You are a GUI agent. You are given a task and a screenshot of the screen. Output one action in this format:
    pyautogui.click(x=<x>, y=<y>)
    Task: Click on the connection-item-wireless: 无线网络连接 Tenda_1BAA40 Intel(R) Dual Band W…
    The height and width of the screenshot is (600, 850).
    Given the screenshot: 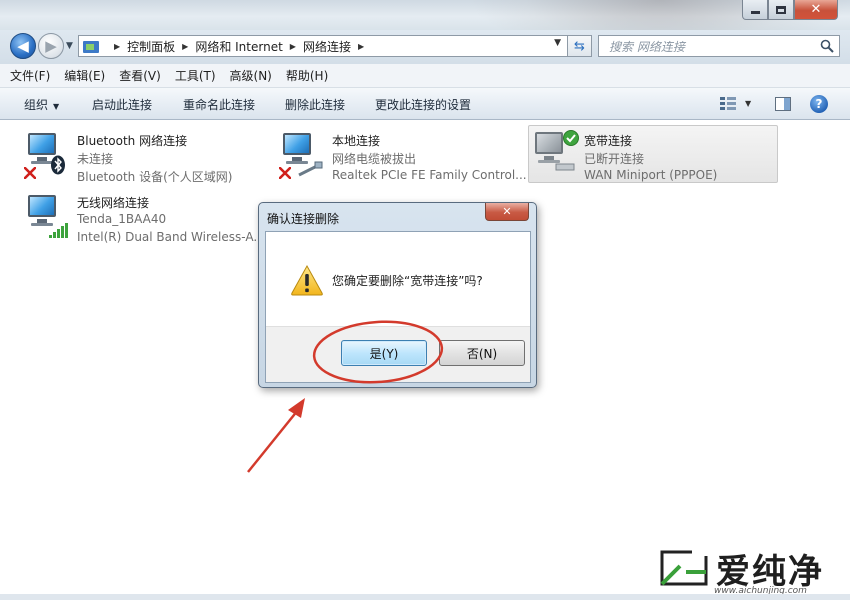 What is the action you would take?
    pyautogui.click(x=143, y=218)
    